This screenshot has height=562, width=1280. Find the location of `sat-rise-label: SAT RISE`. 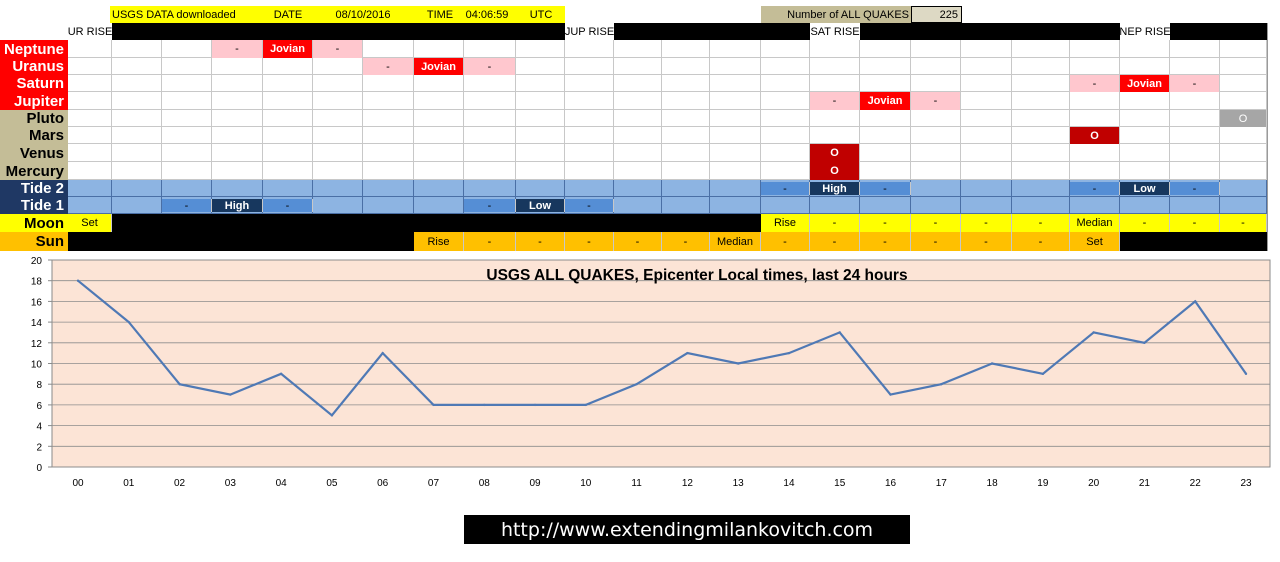

sat-rise-label: SAT RISE is located at coordinates (835, 31).